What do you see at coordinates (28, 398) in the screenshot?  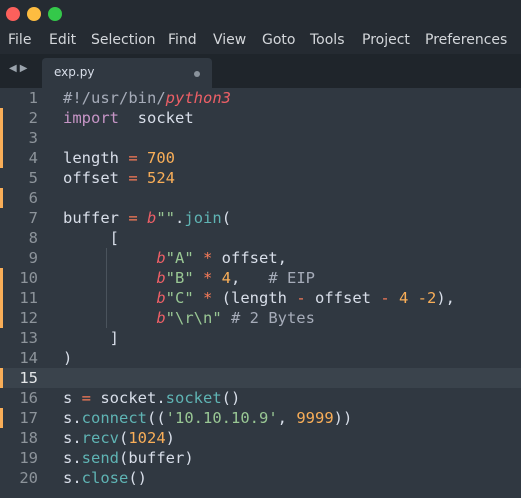 I see `line-number: 16` at bounding box center [28, 398].